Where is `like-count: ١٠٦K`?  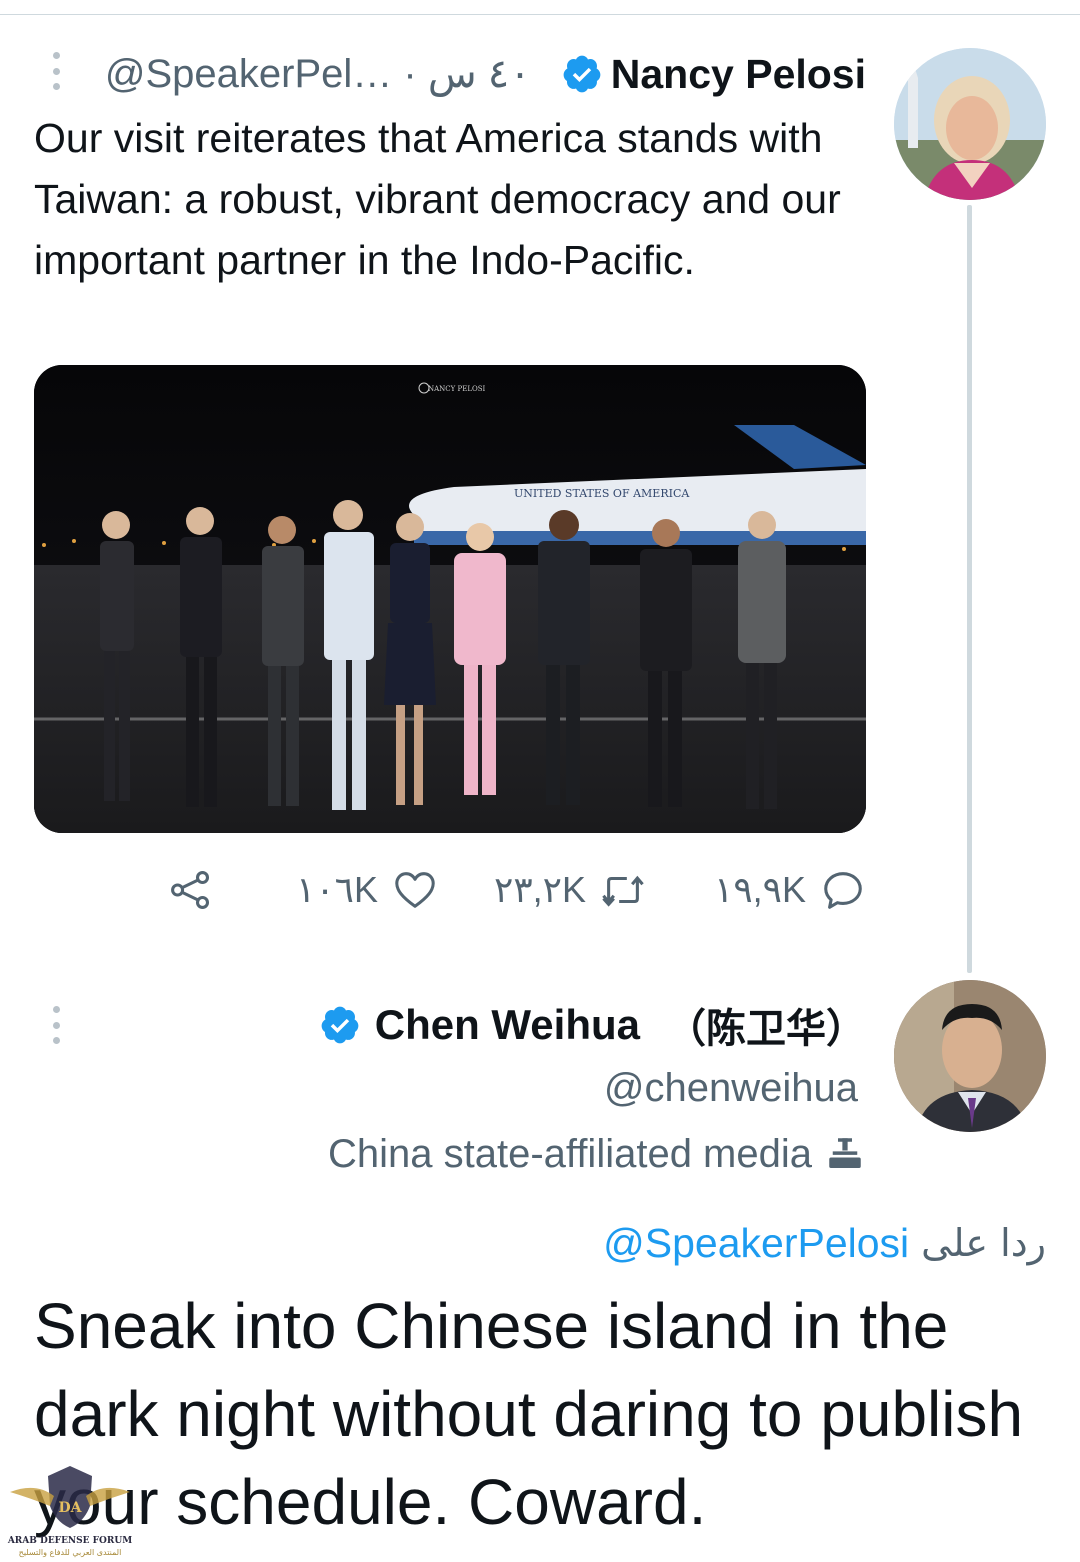
like-count: ١٠٦K is located at coordinates (337, 889).